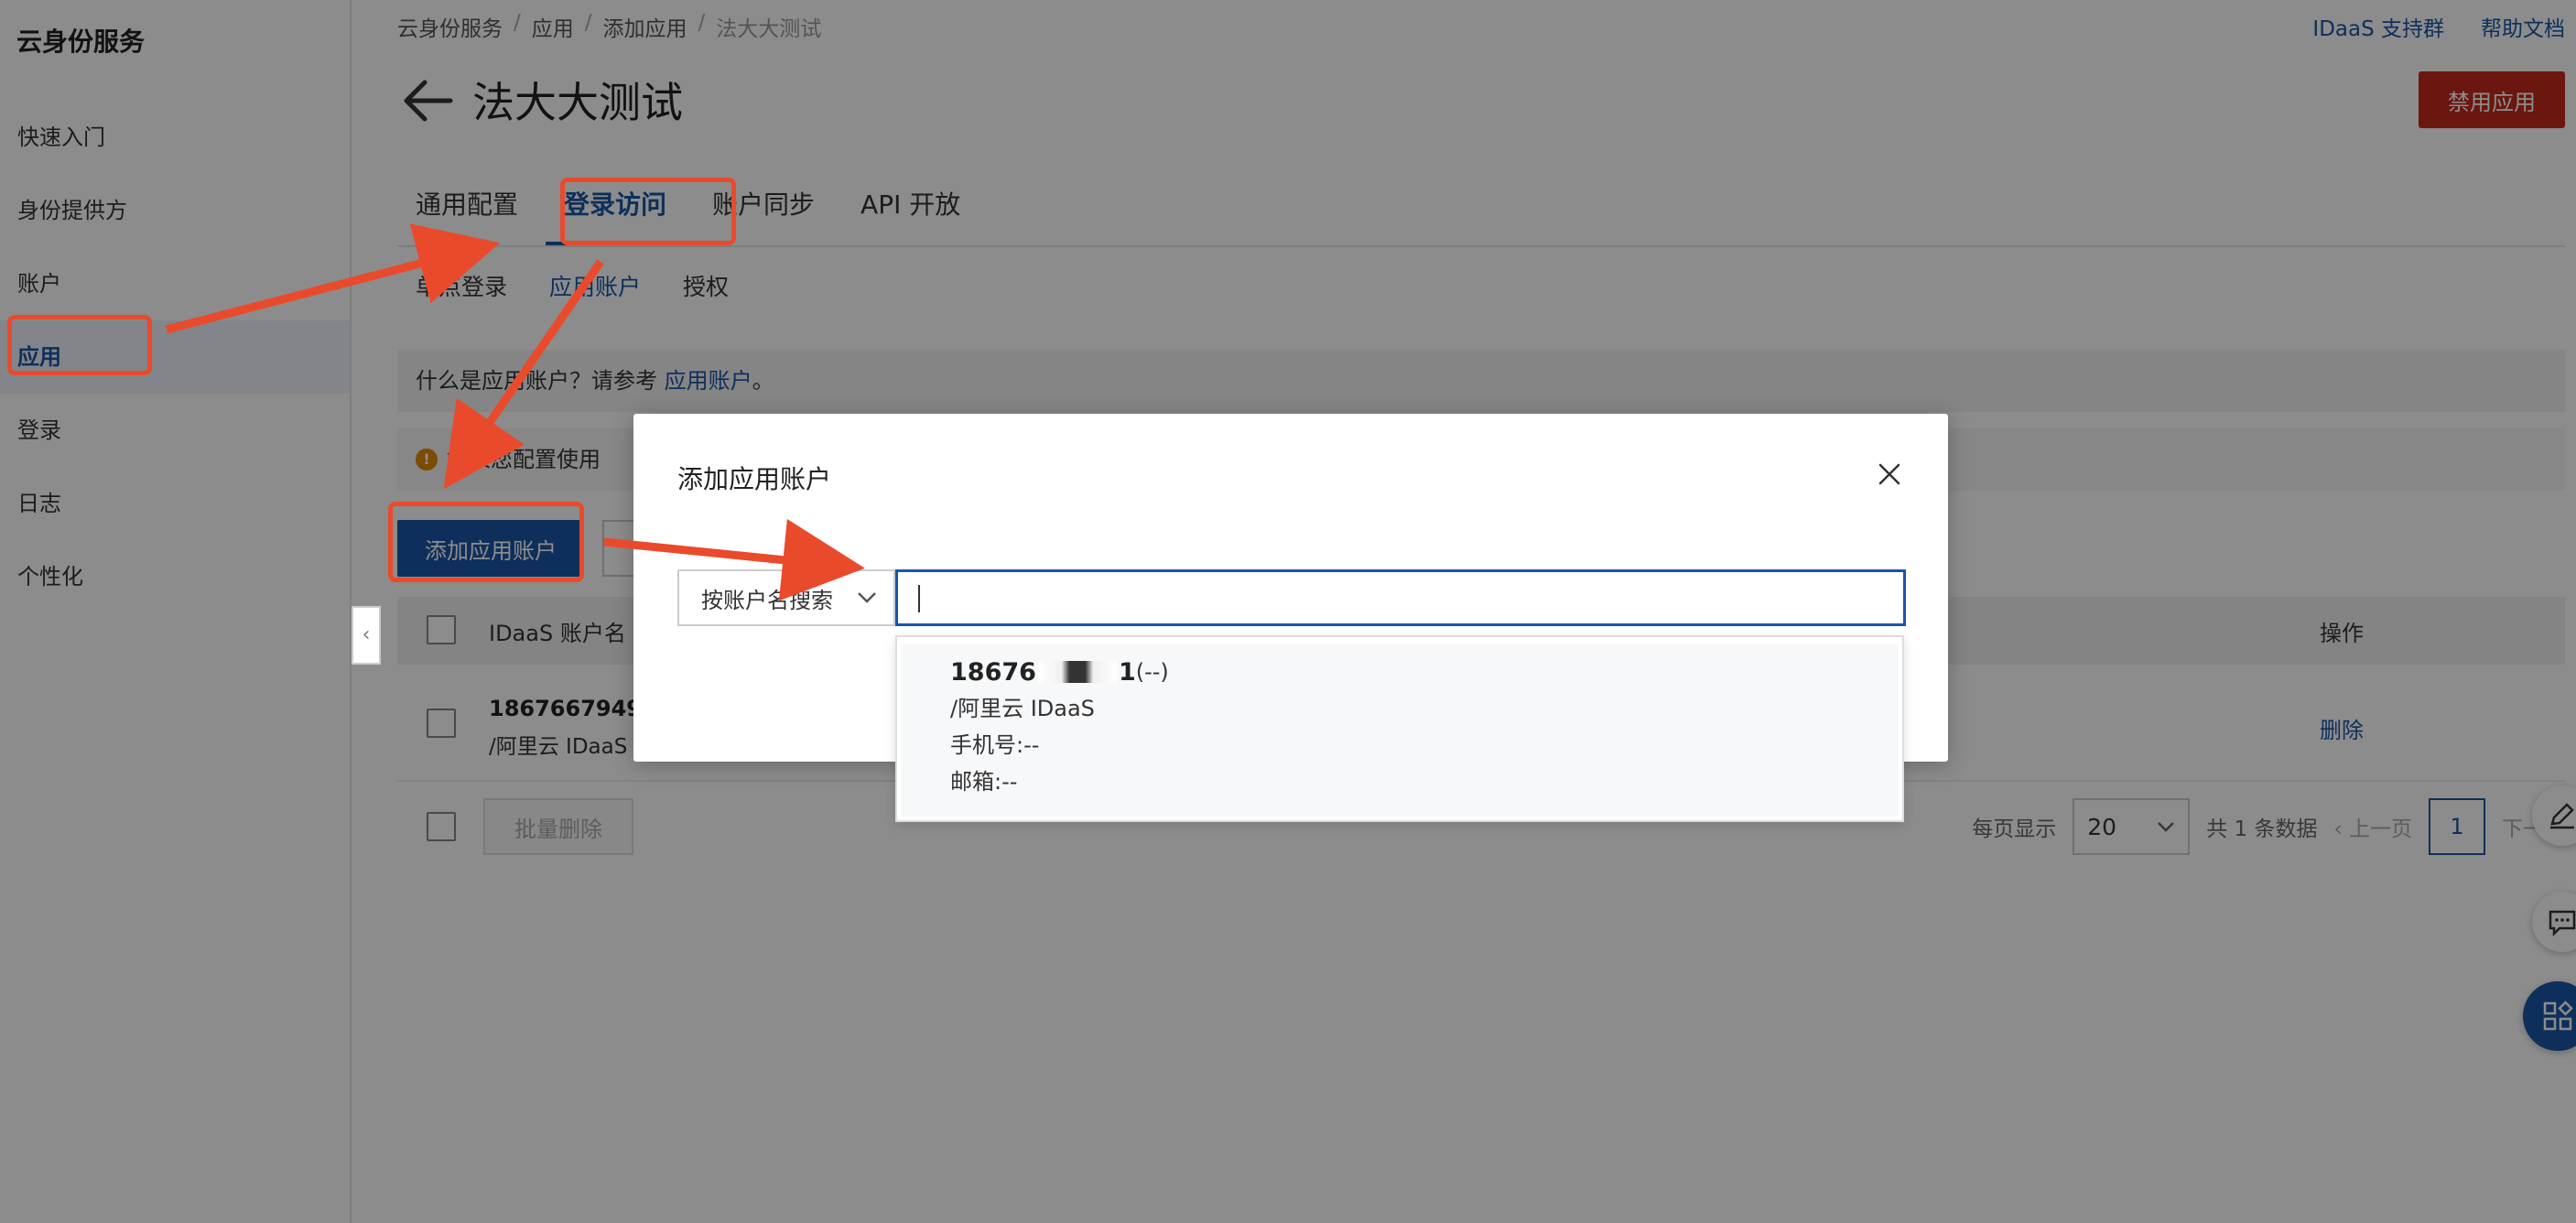 The height and width of the screenshot is (1223, 2576). I want to click on account-search-input, so click(1401, 597).